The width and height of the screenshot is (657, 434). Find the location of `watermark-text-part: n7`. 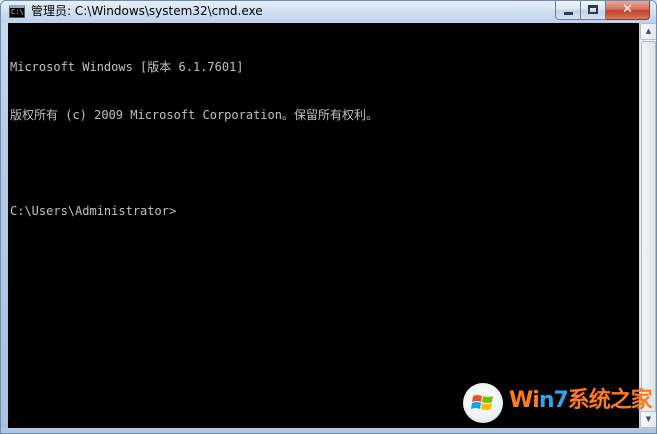

watermark-text-part: n7 is located at coordinates (553, 400).